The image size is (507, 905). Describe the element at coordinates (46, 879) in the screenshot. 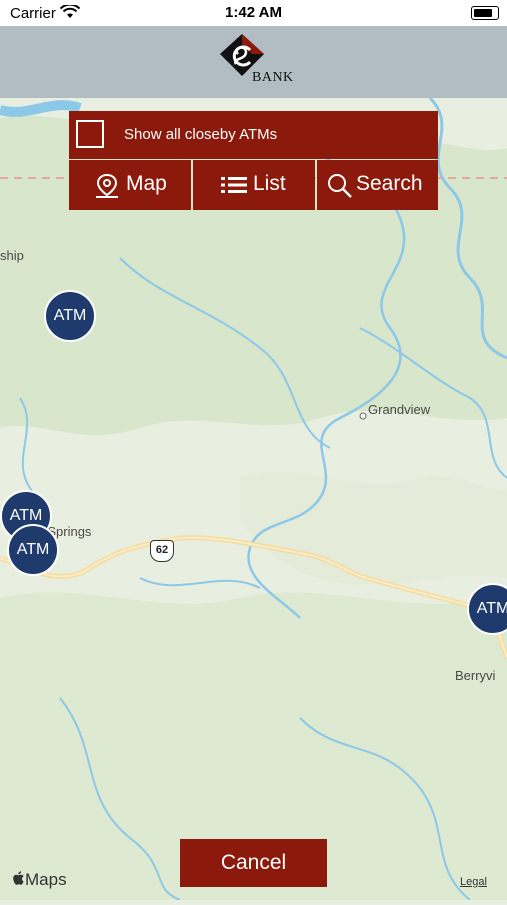

I see `maps-brand-text: Maps` at that location.